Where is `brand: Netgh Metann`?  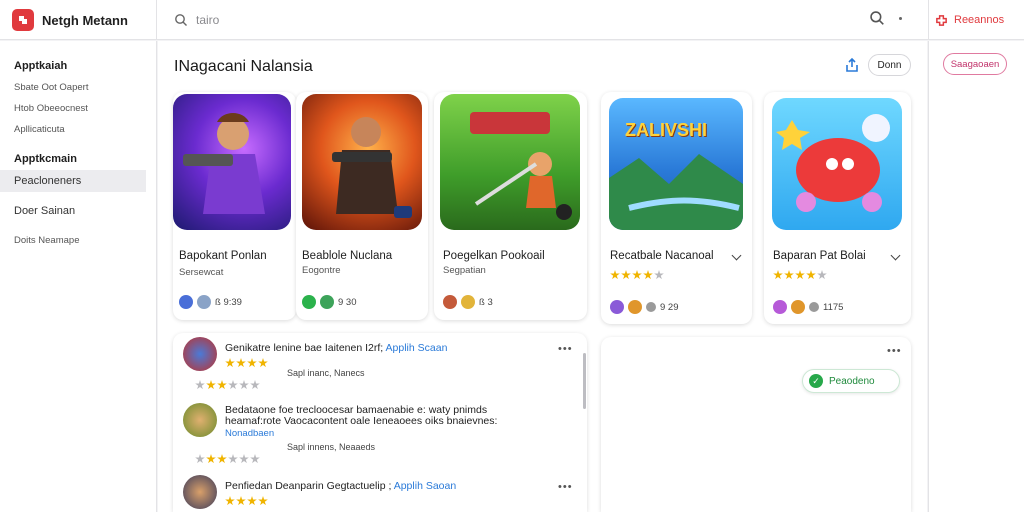
brand: Netgh Metann is located at coordinates (78, 20).